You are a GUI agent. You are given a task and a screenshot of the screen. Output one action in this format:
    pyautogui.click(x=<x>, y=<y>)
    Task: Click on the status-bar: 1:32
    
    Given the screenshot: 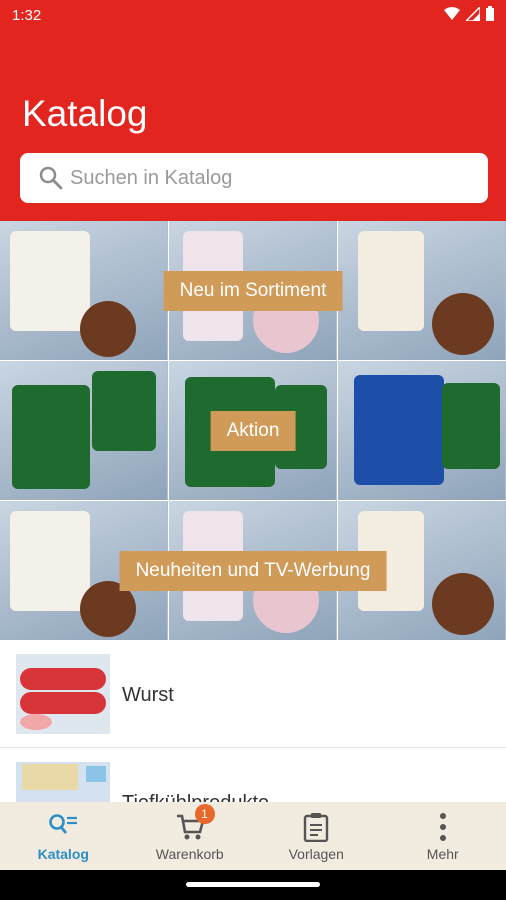 What is the action you would take?
    pyautogui.click(x=253, y=16)
    